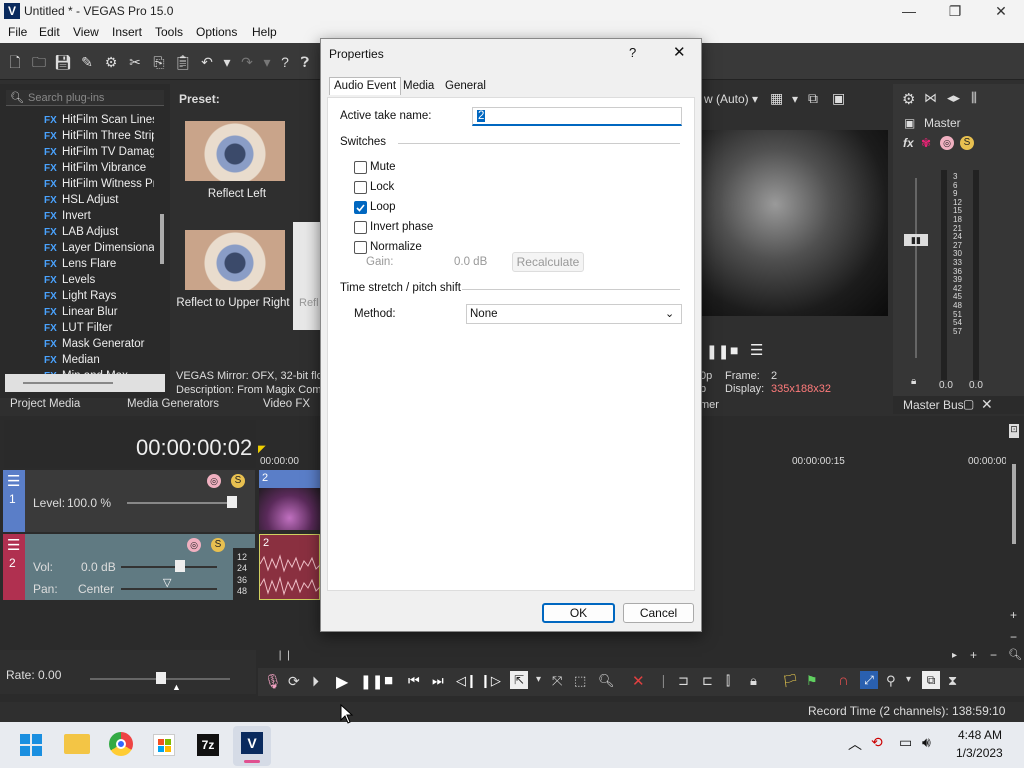 The image size is (1024, 768). Describe the element at coordinates (169, 32) in the screenshot. I see `menu-tools: Tools` at that location.